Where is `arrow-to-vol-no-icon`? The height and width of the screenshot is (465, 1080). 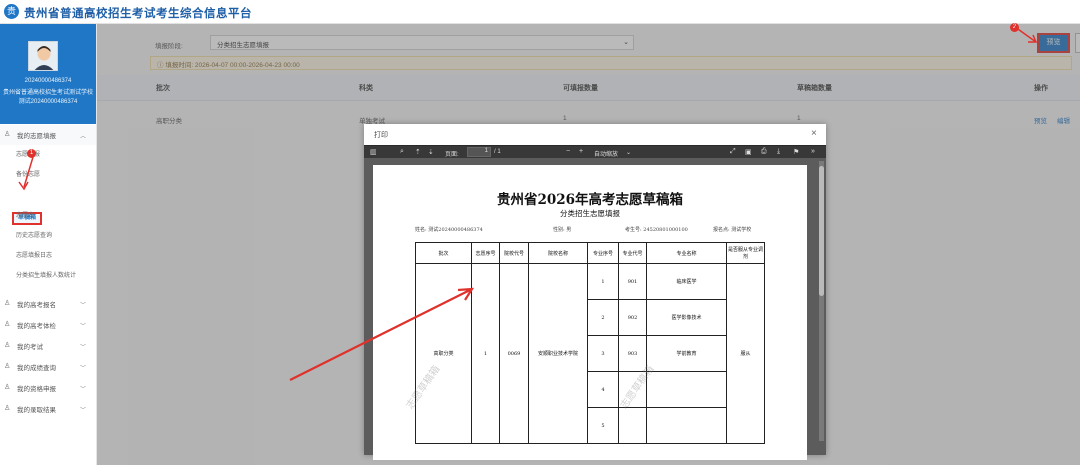 arrow-to-vol-no-icon is located at coordinates (380, 335).